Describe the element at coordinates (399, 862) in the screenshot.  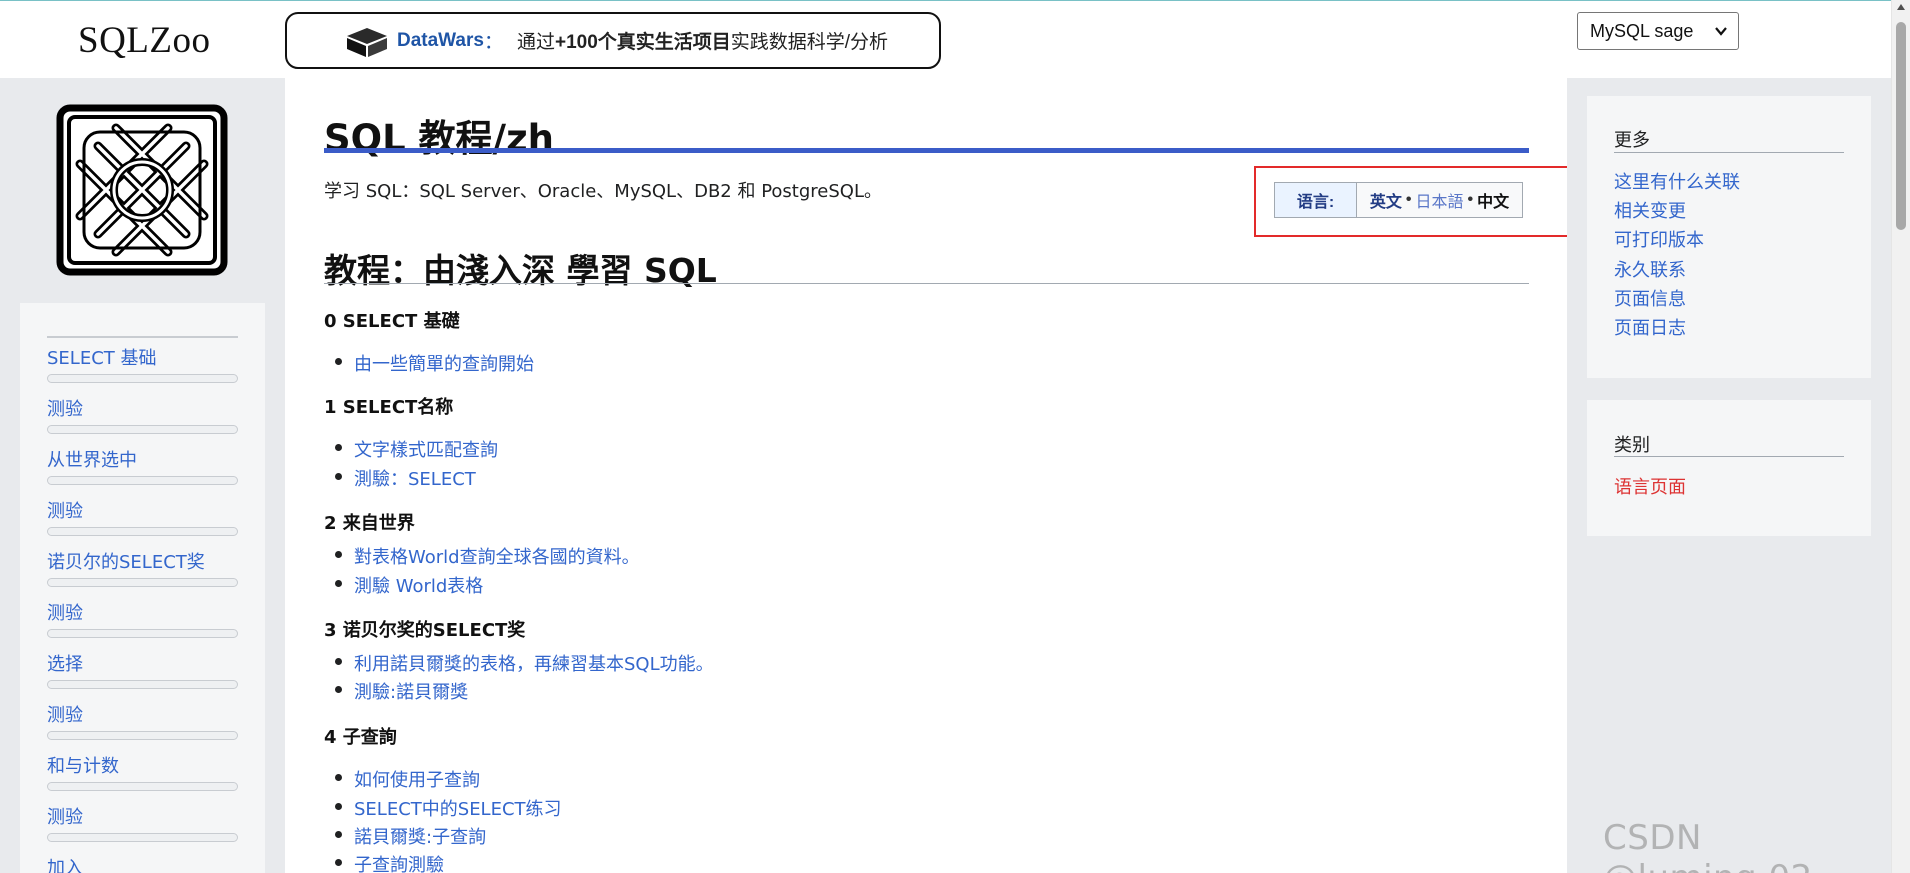
I see `topic-link-label: 子查詢測驗` at that location.